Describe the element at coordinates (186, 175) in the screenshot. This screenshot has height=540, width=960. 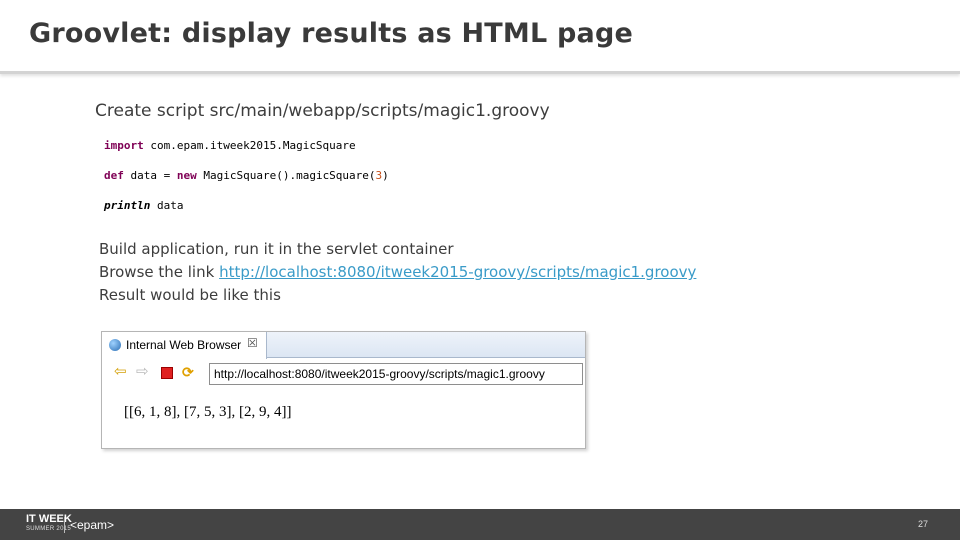
I see `keyword-new: new` at that location.